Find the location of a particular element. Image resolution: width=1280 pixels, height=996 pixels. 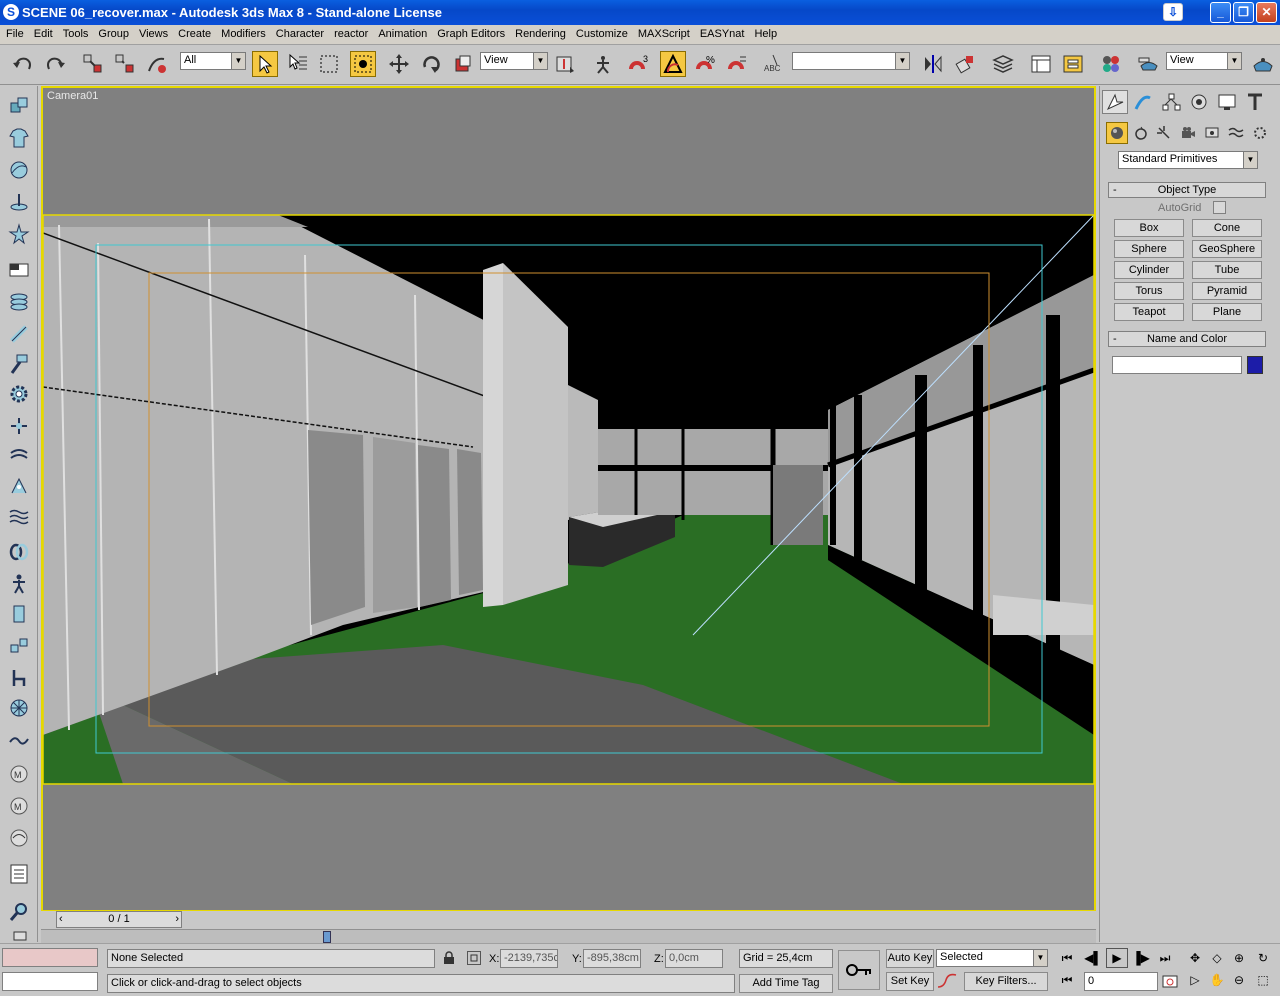

maxscript-listener-white is located at coordinates (50, 981).